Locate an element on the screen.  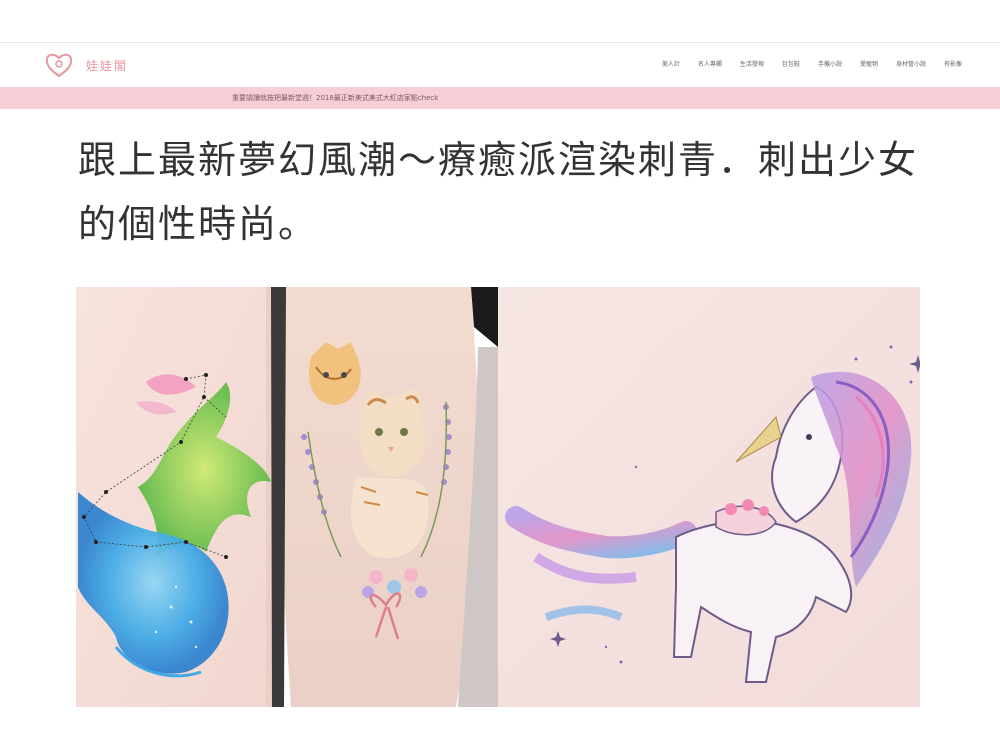
nav-item: 手機小說 is located at coordinates (830, 63).